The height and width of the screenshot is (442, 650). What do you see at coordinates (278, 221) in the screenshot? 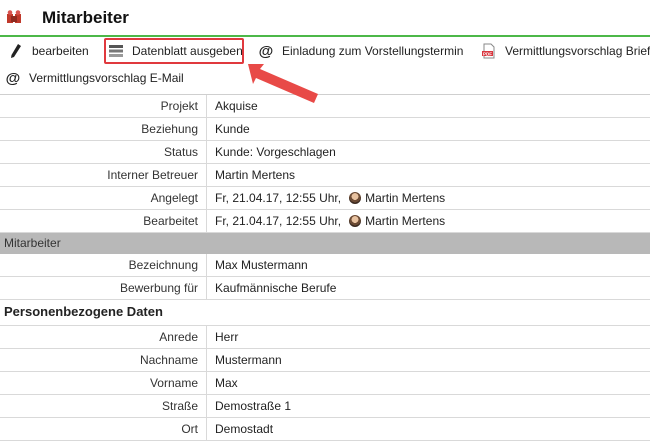
I see `bearbeitet-date: Fr, 21.04.17, 12:55 Uhr,` at bounding box center [278, 221].